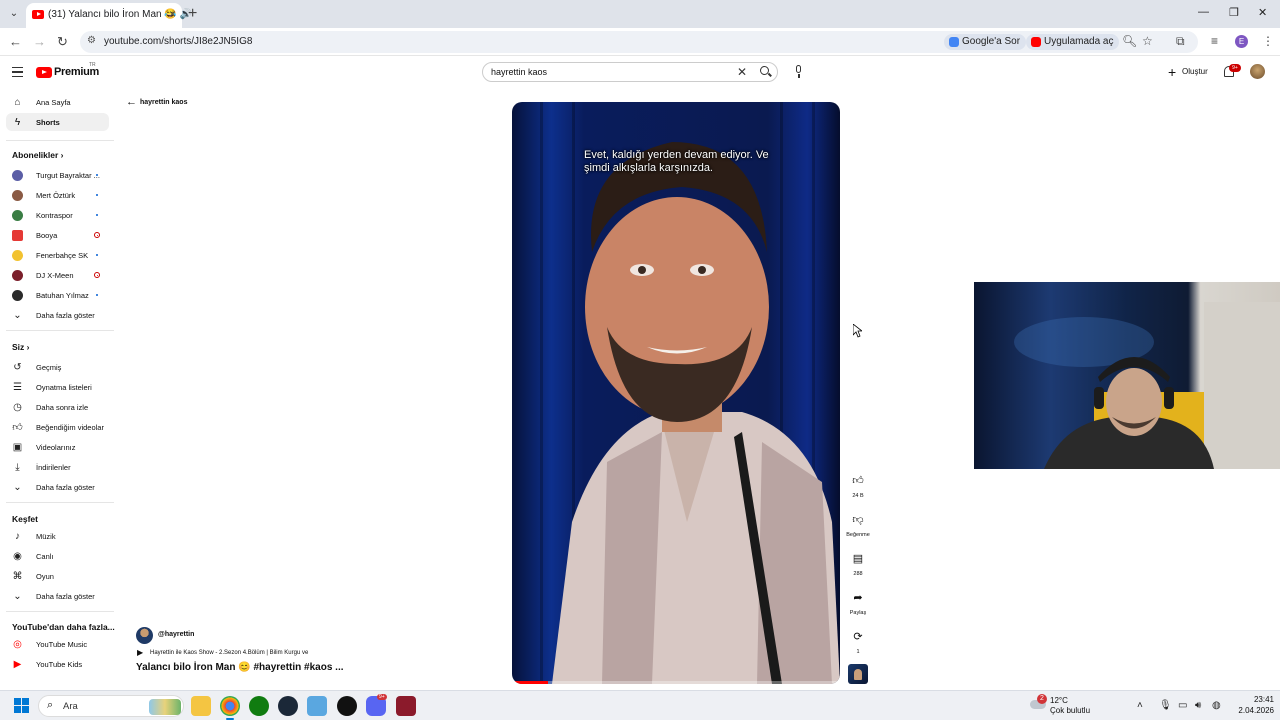  What do you see at coordinates (57, 367) in the screenshot?
I see `sidebar-item-history: ↺ Geçmiş` at bounding box center [57, 367].